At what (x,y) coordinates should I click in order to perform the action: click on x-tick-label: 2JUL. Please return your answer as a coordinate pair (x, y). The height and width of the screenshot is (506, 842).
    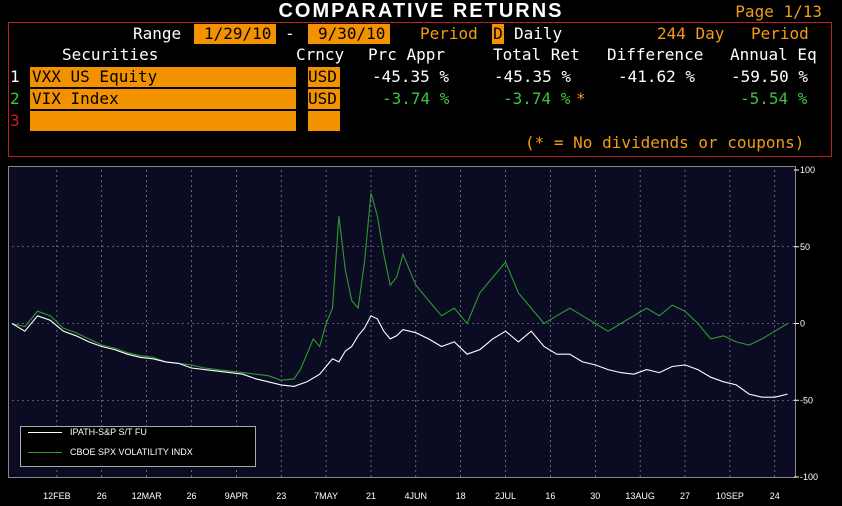
    Looking at the image, I should click on (505, 496).